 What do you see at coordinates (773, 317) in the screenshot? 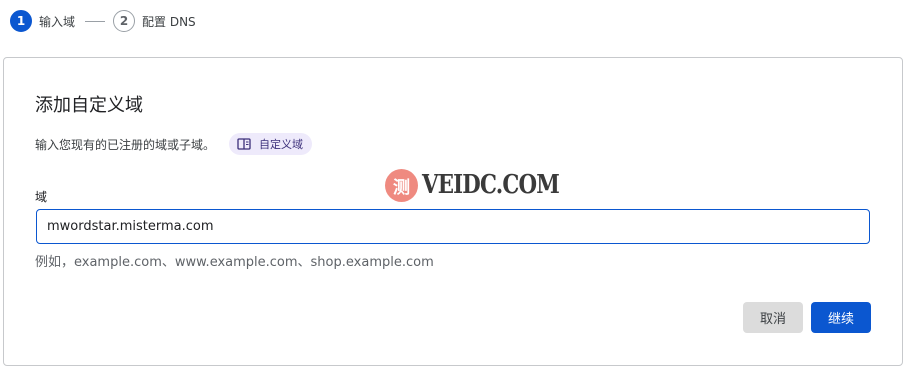
I see `cancel-button: 取消` at bounding box center [773, 317].